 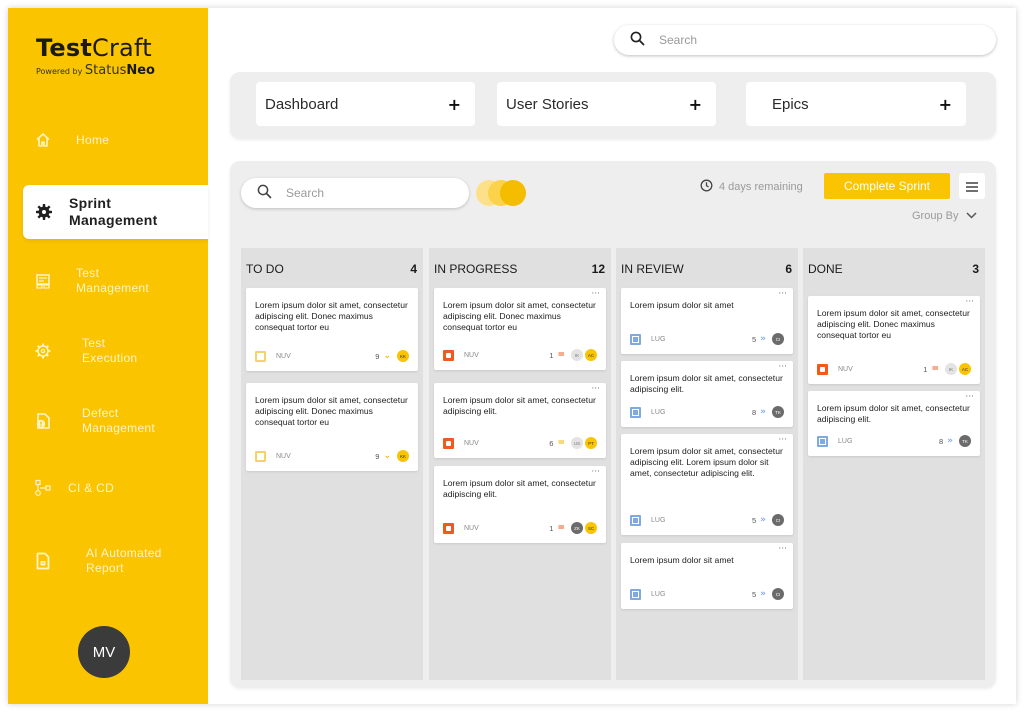 I want to click on team-avatars, so click(x=506, y=194).